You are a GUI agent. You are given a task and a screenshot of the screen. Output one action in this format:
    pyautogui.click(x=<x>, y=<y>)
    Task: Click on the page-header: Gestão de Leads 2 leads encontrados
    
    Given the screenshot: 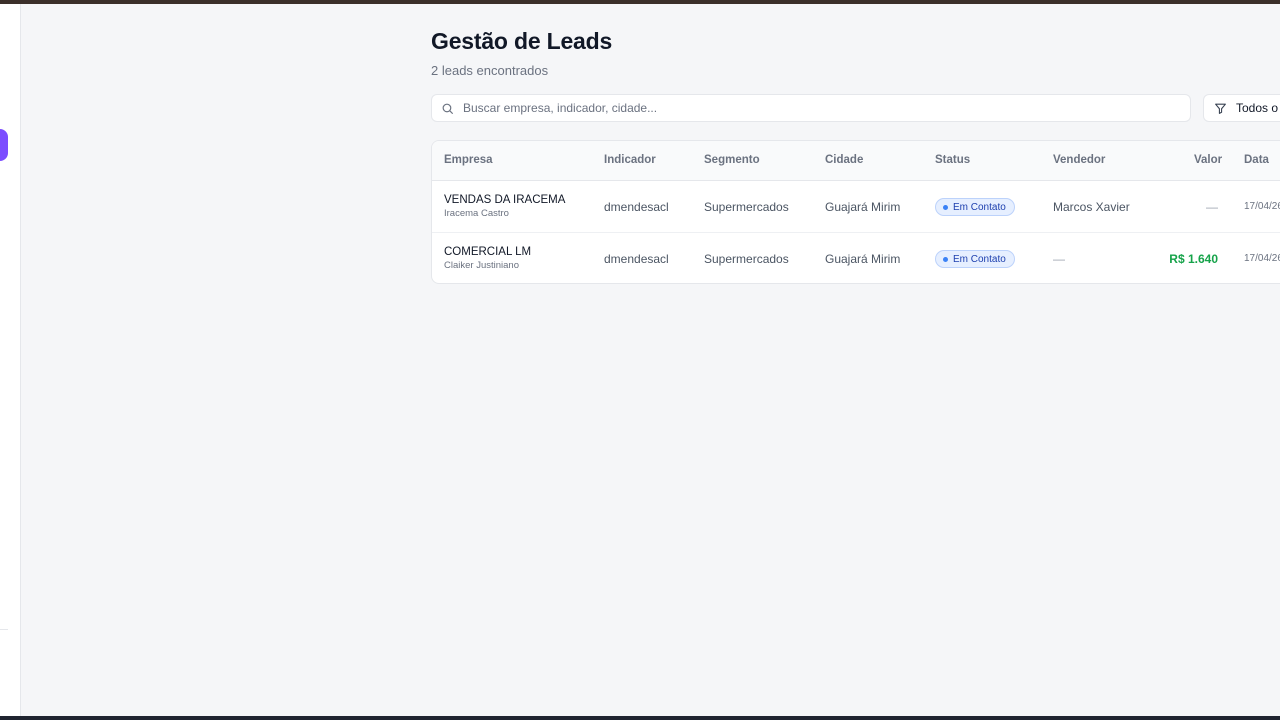 What is the action you would take?
    pyautogui.click(x=521, y=53)
    